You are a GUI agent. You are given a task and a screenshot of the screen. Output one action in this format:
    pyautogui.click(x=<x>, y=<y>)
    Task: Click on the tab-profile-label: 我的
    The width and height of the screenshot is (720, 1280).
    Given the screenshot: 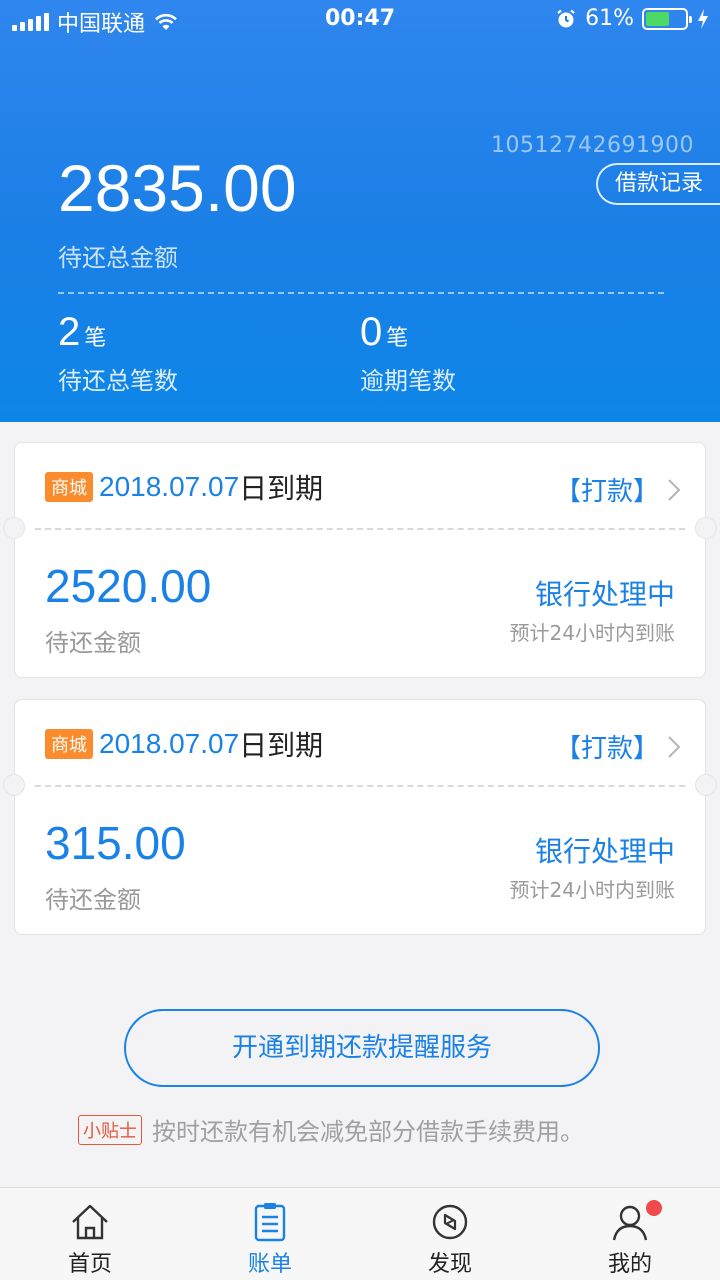 What is the action you would take?
    pyautogui.click(x=629, y=1264)
    